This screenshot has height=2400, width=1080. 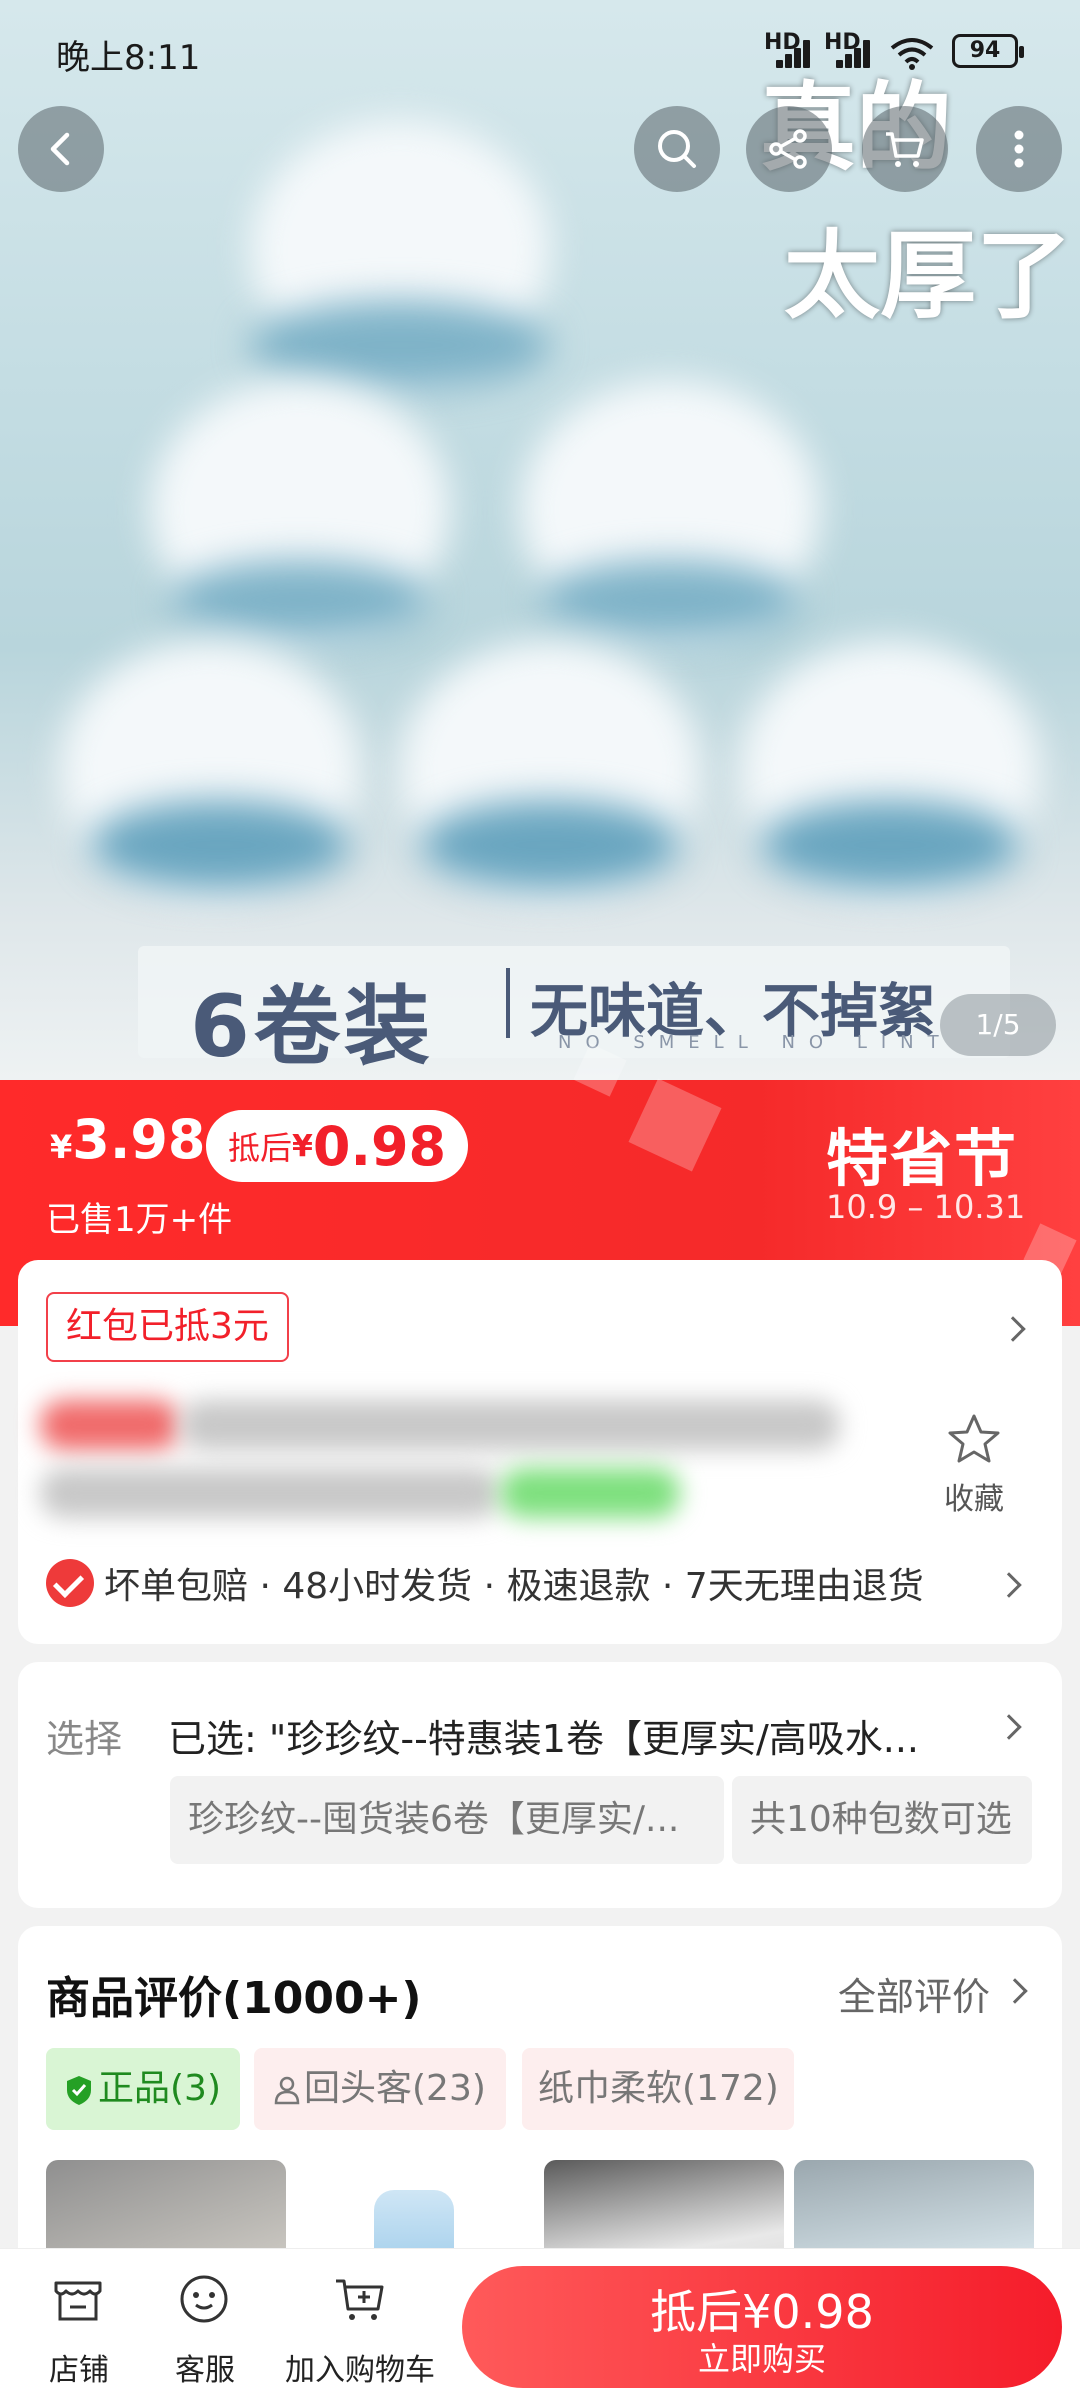 I want to click on customer-service-icon, so click(x=204, y=2299).